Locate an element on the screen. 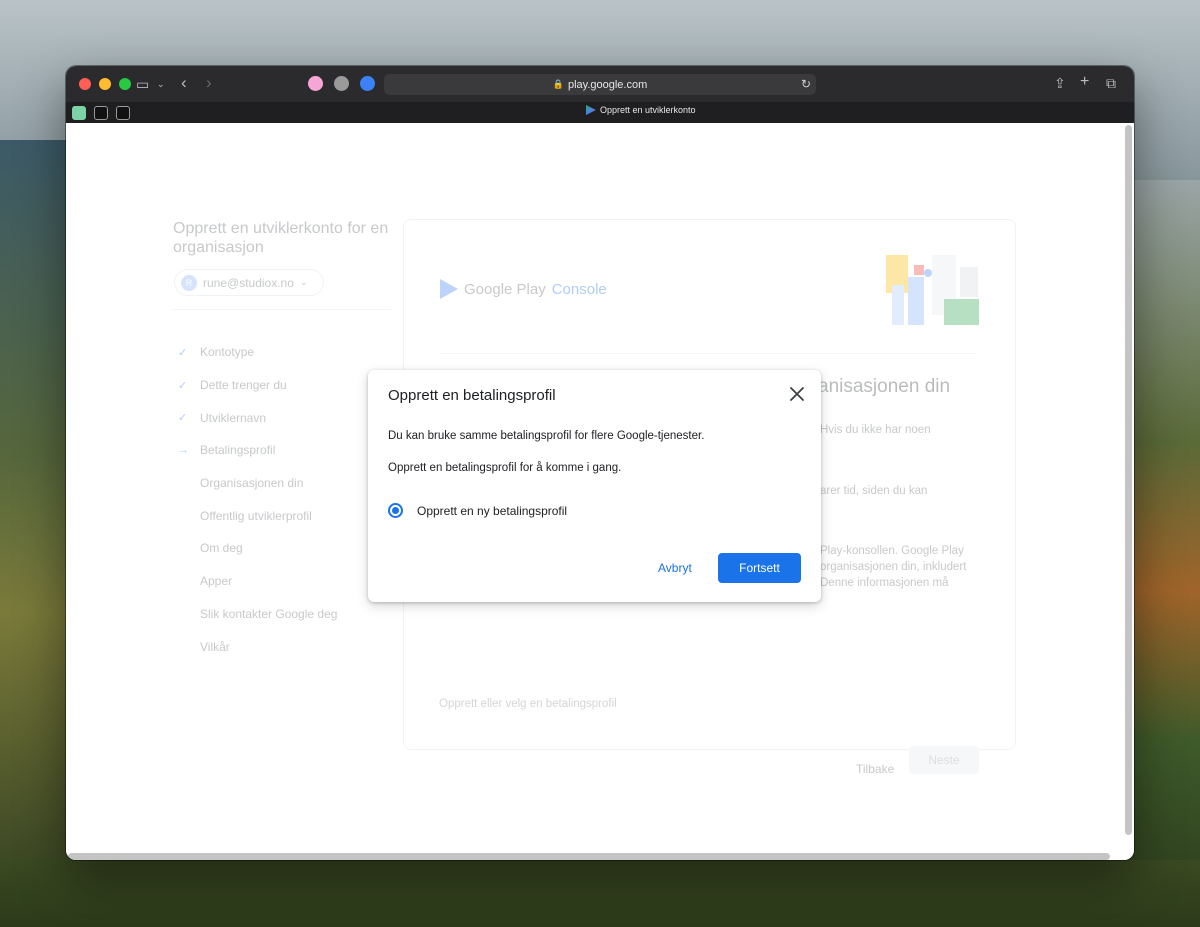  main-divider is located at coordinates (708, 353).